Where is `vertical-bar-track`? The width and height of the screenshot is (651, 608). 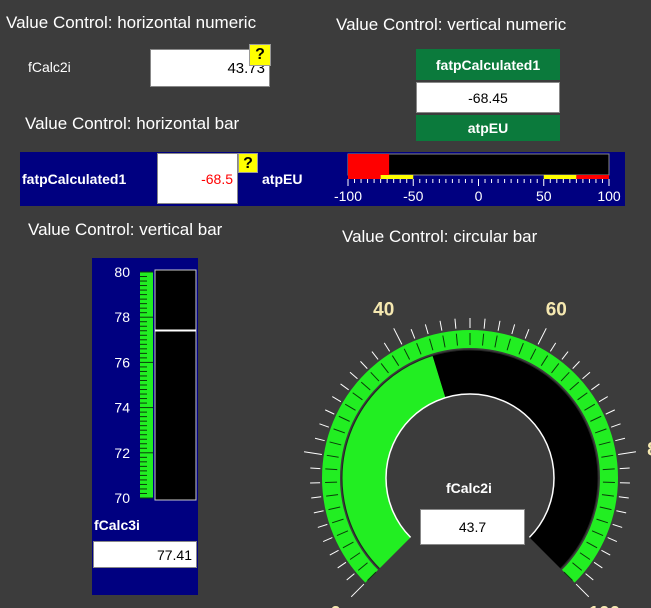
vertical-bar-track is located at coordinates (175, 385).